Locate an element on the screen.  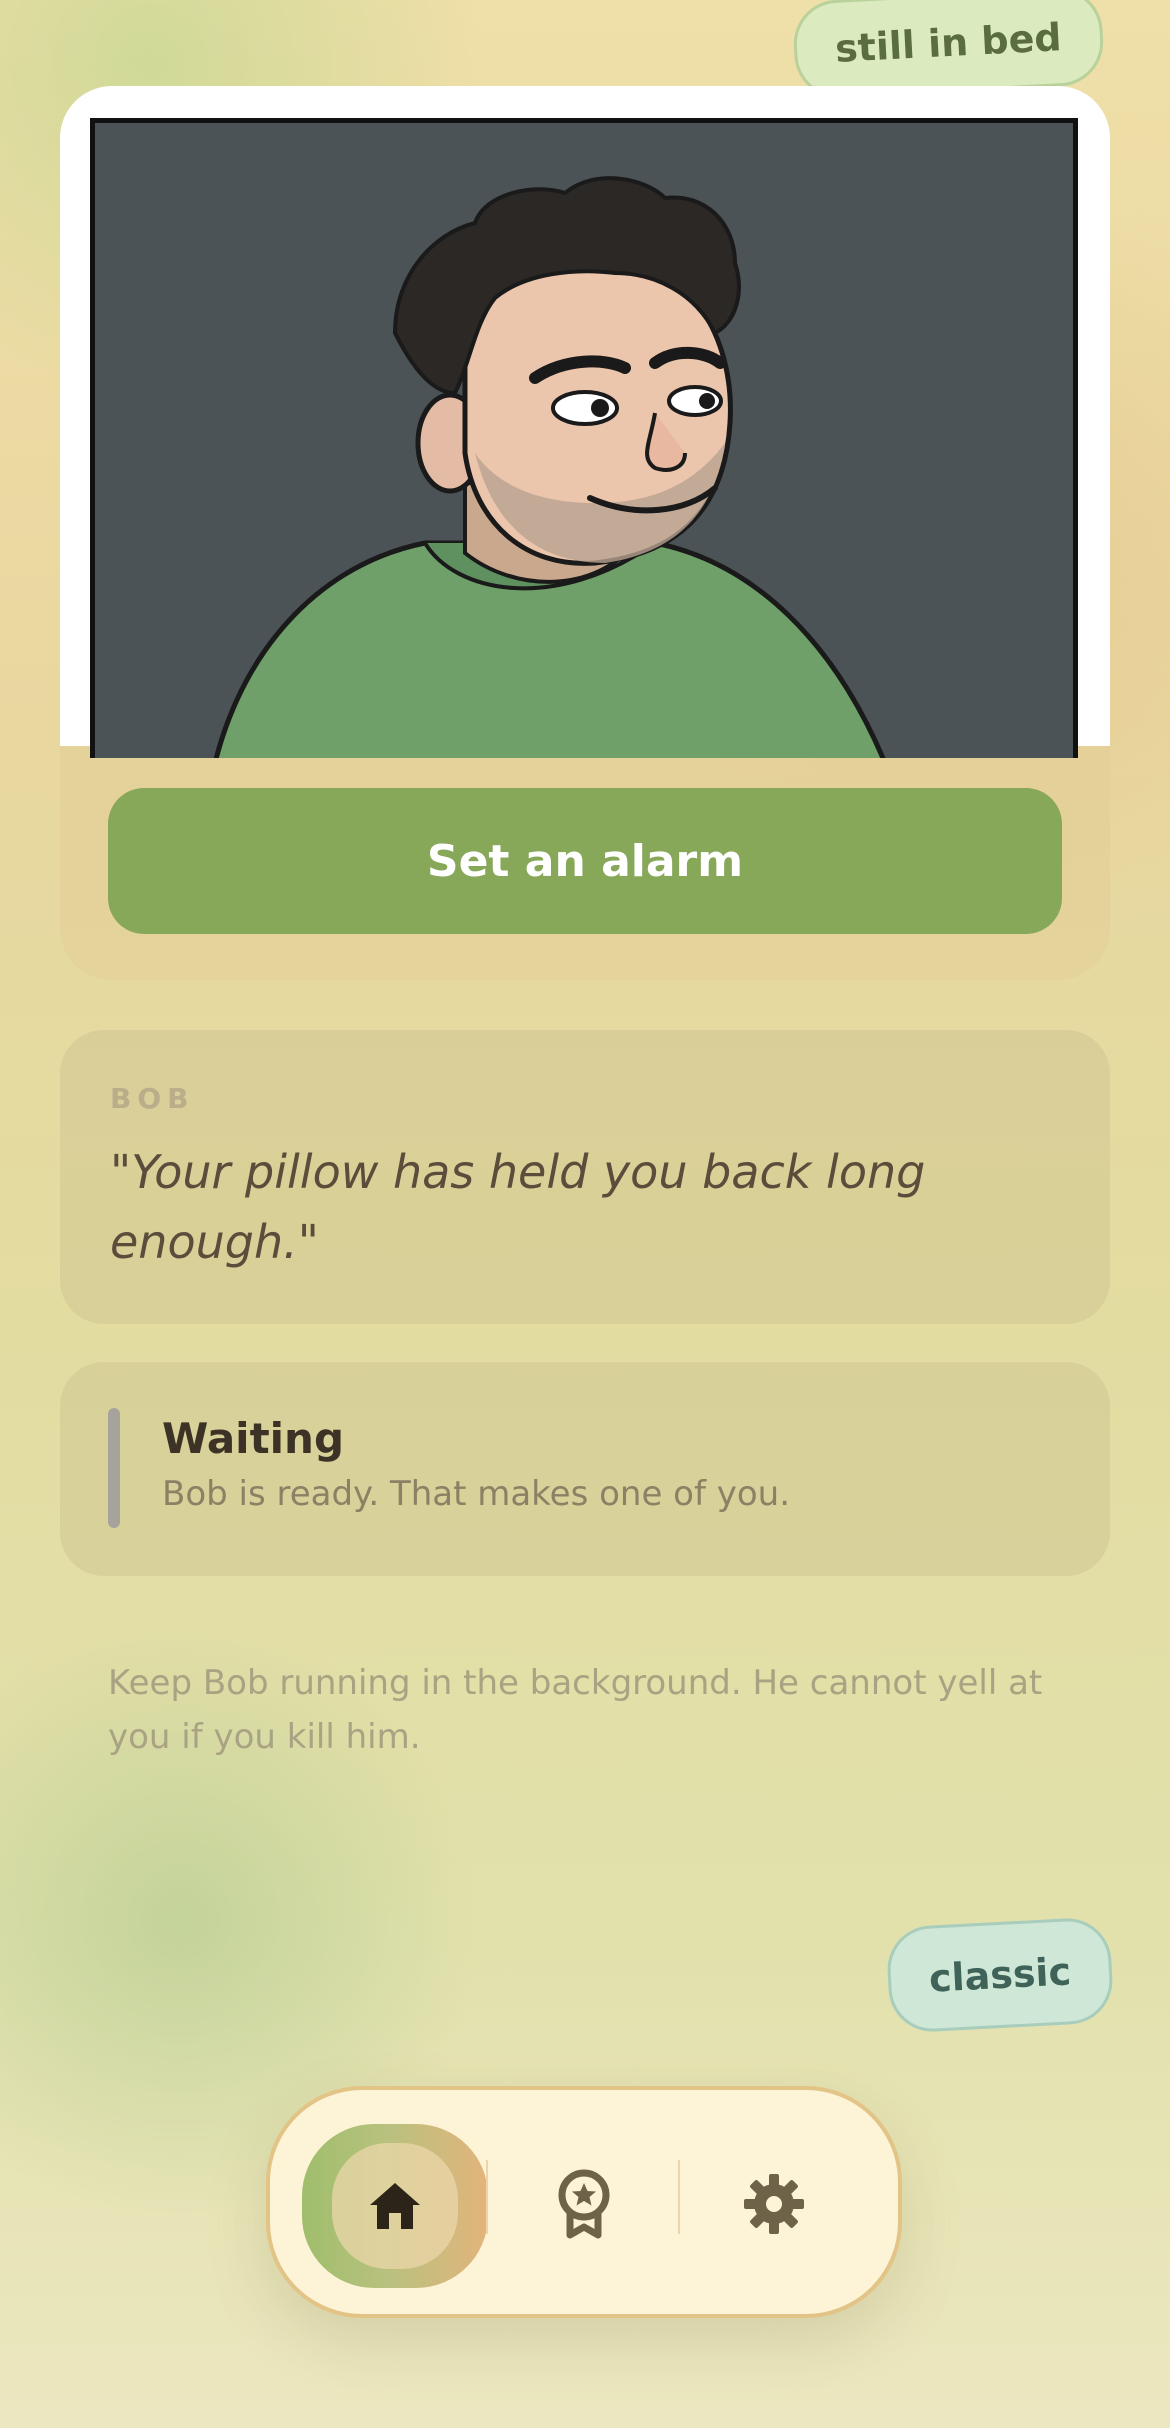
nav-home-button is located at coordinates (395, 2206).